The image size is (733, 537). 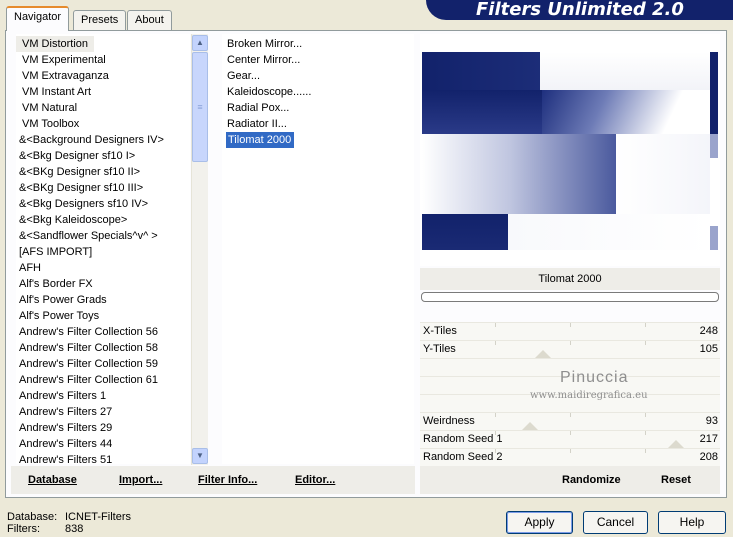 I want to click on category-item: Andrew's Filters 1, so click(x=103, y=396).